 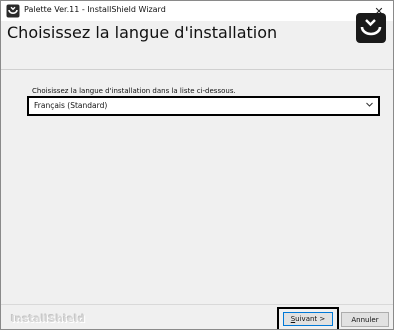 What do you see at coordinates (371, 28) in the screenshot?
I see `installshield-logo-icon` at bounding box center [371, 28].